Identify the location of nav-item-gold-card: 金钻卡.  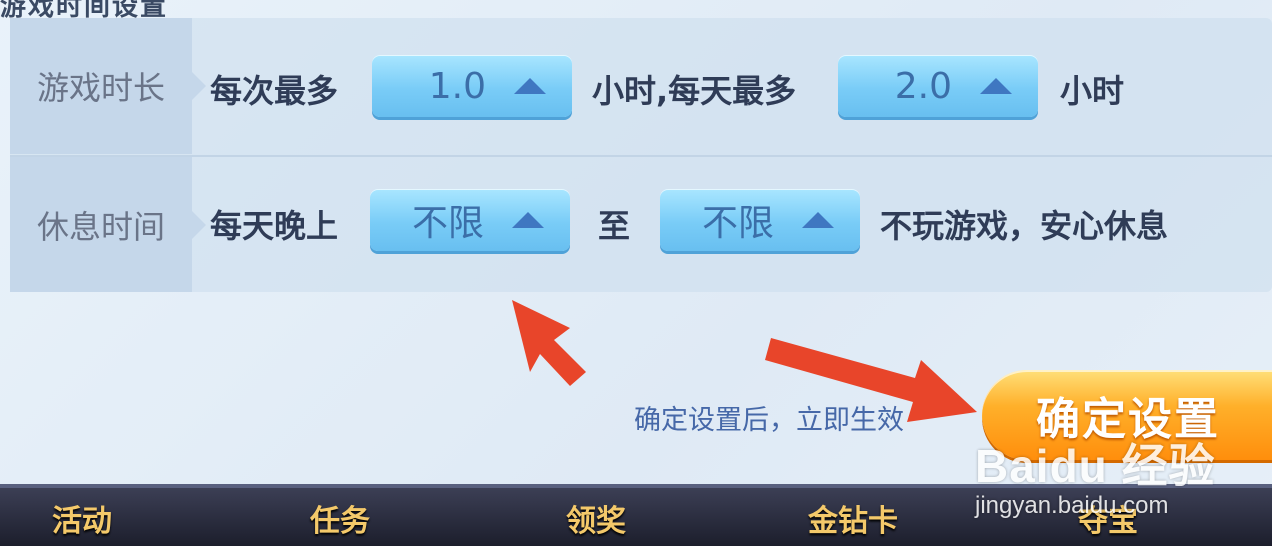
(853, 518).